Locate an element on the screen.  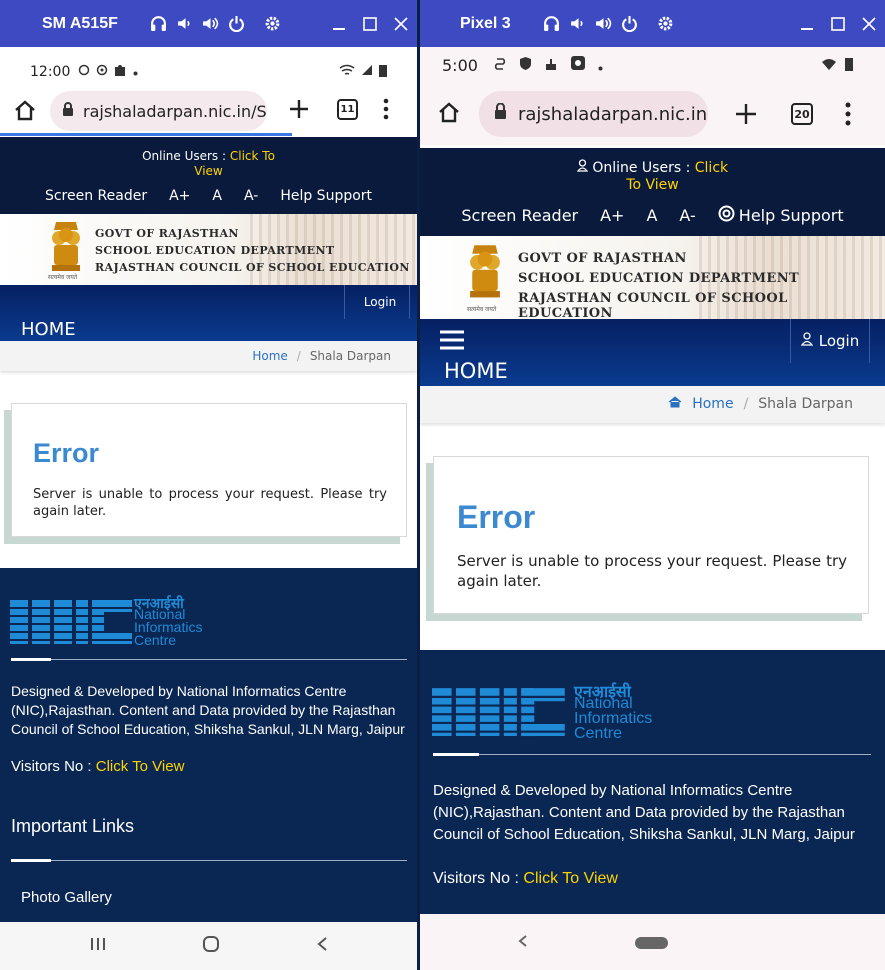
recent-apps-icon is located at coordinates (98, 946).